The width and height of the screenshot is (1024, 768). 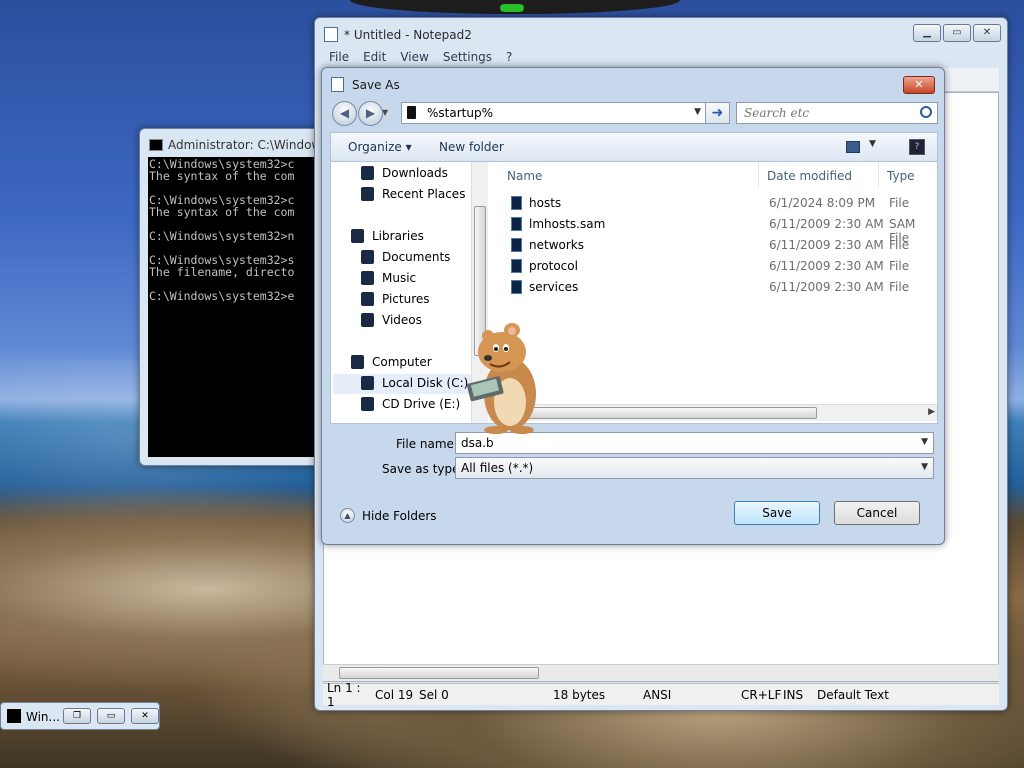 What do you see at coordinates (579, 694) in the screenshot?
I see `status-size: 18 bytes` at bounding box center [579, 694].